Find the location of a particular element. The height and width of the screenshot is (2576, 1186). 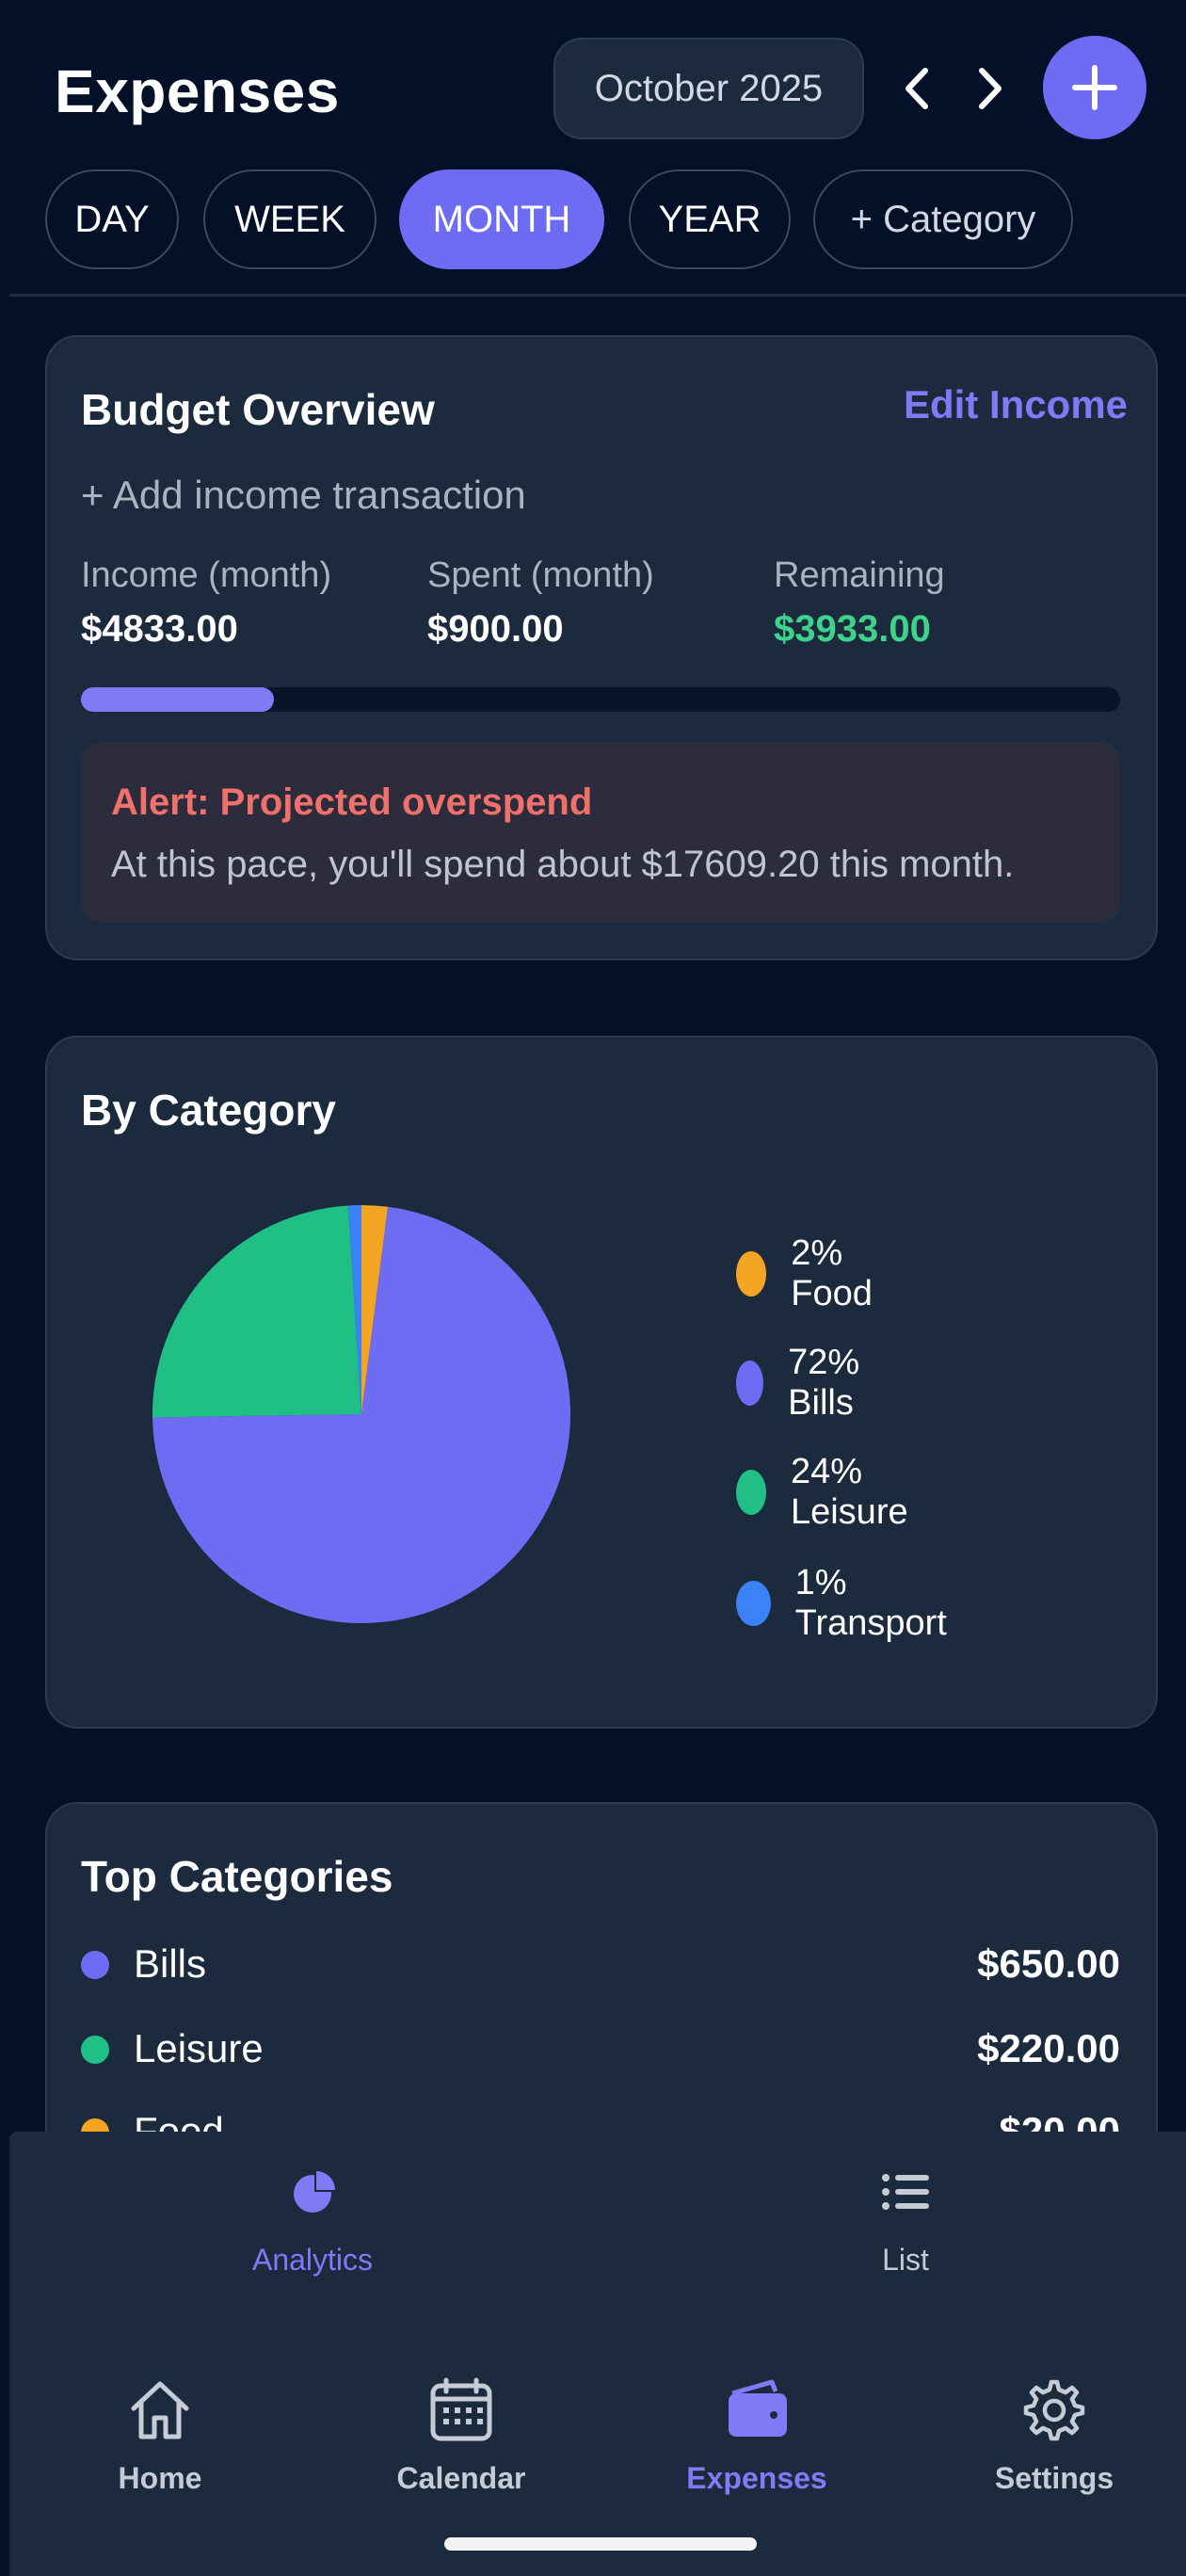

top-categories-title: Top Categories is located at coordinates (237, 1876).